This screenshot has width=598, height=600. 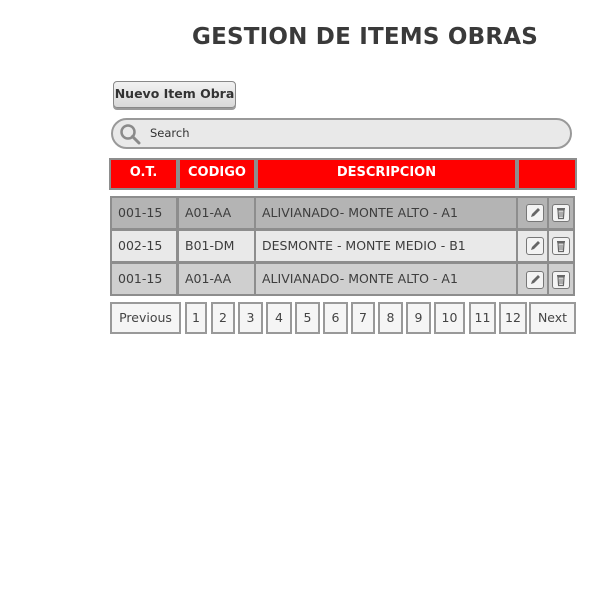 I want to click on page-title: GESTION DE ITEMS OBRAS, so click(x=365, y=37).